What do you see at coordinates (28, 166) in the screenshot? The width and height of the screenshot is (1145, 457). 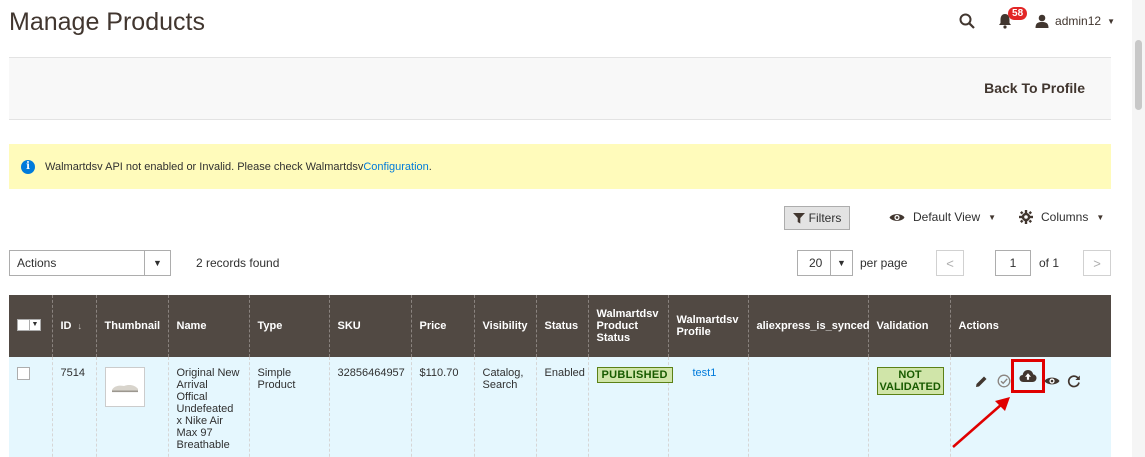 I see `info-icon: i` at bounding box center [28, 166].